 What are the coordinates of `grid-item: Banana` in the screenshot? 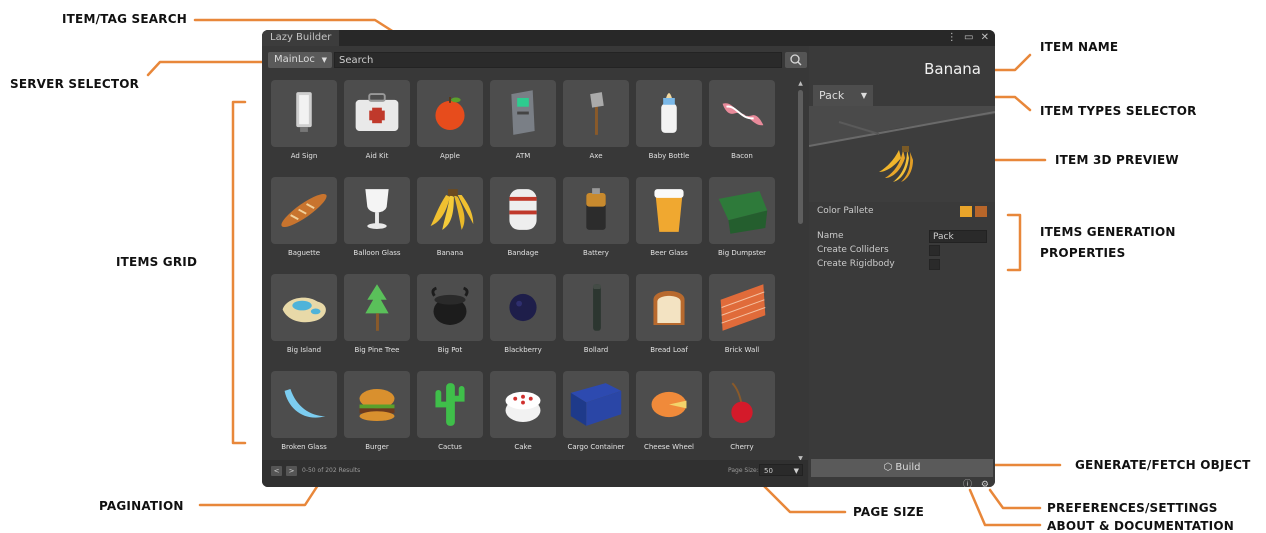 It's located at (450, 220).